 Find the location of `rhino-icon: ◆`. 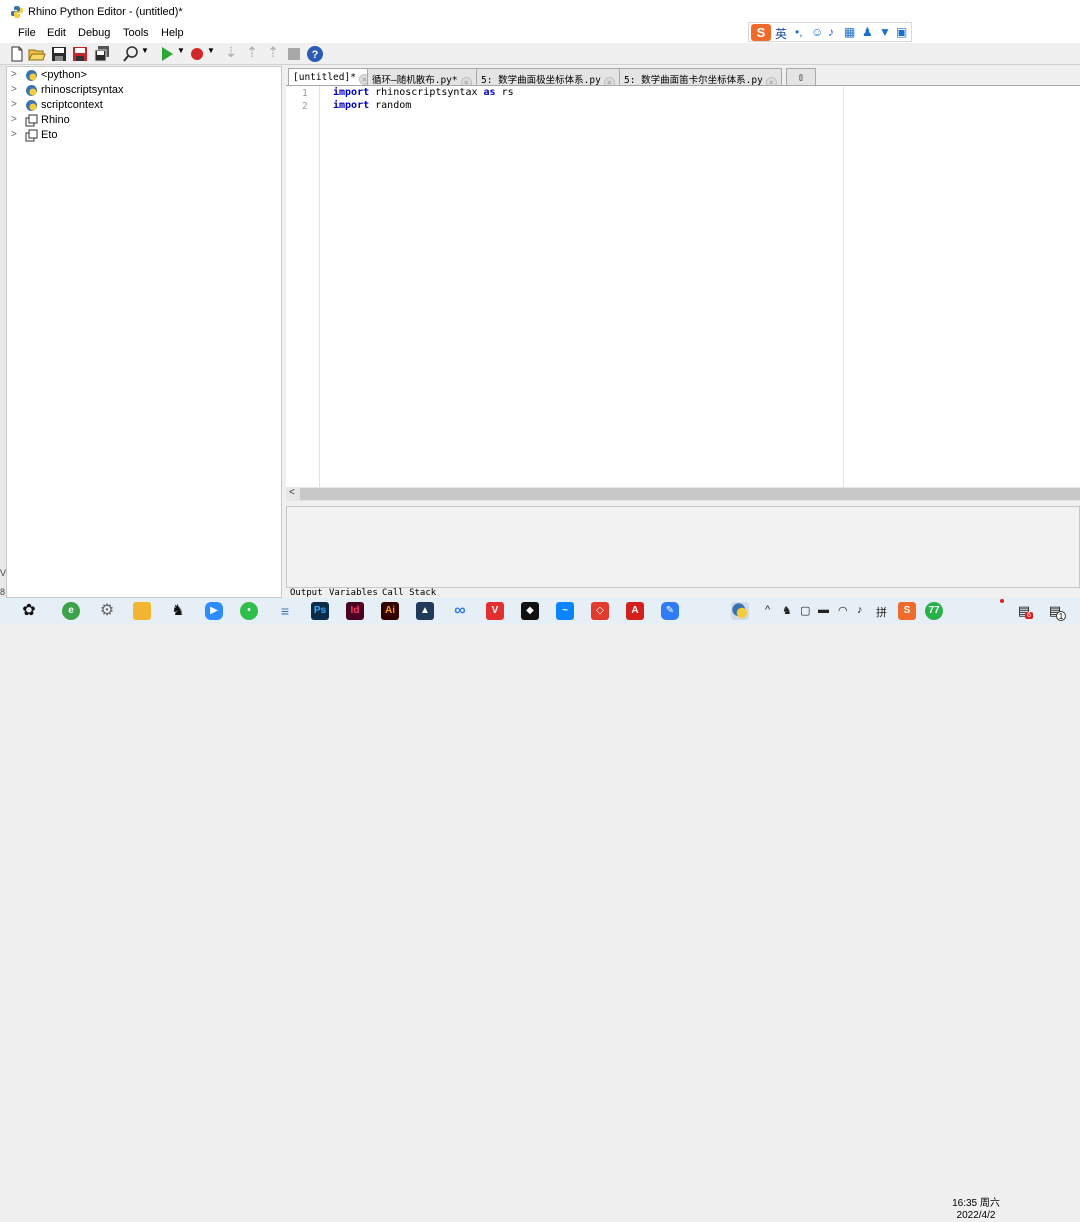

rhino-icon: ◆ is located at coordinates (530, 611).